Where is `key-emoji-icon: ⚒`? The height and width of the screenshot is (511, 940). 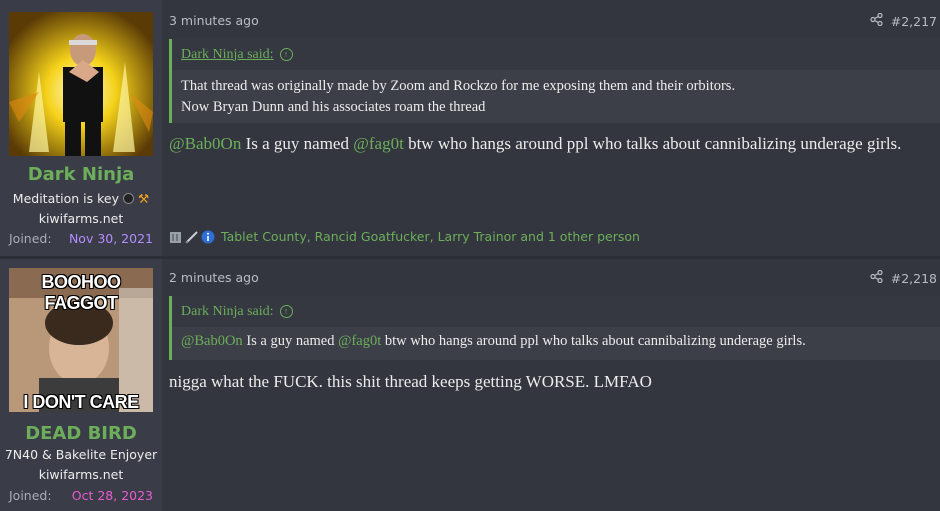 key-emoji-icon: ⚒ is located at coordinates (143, 198).